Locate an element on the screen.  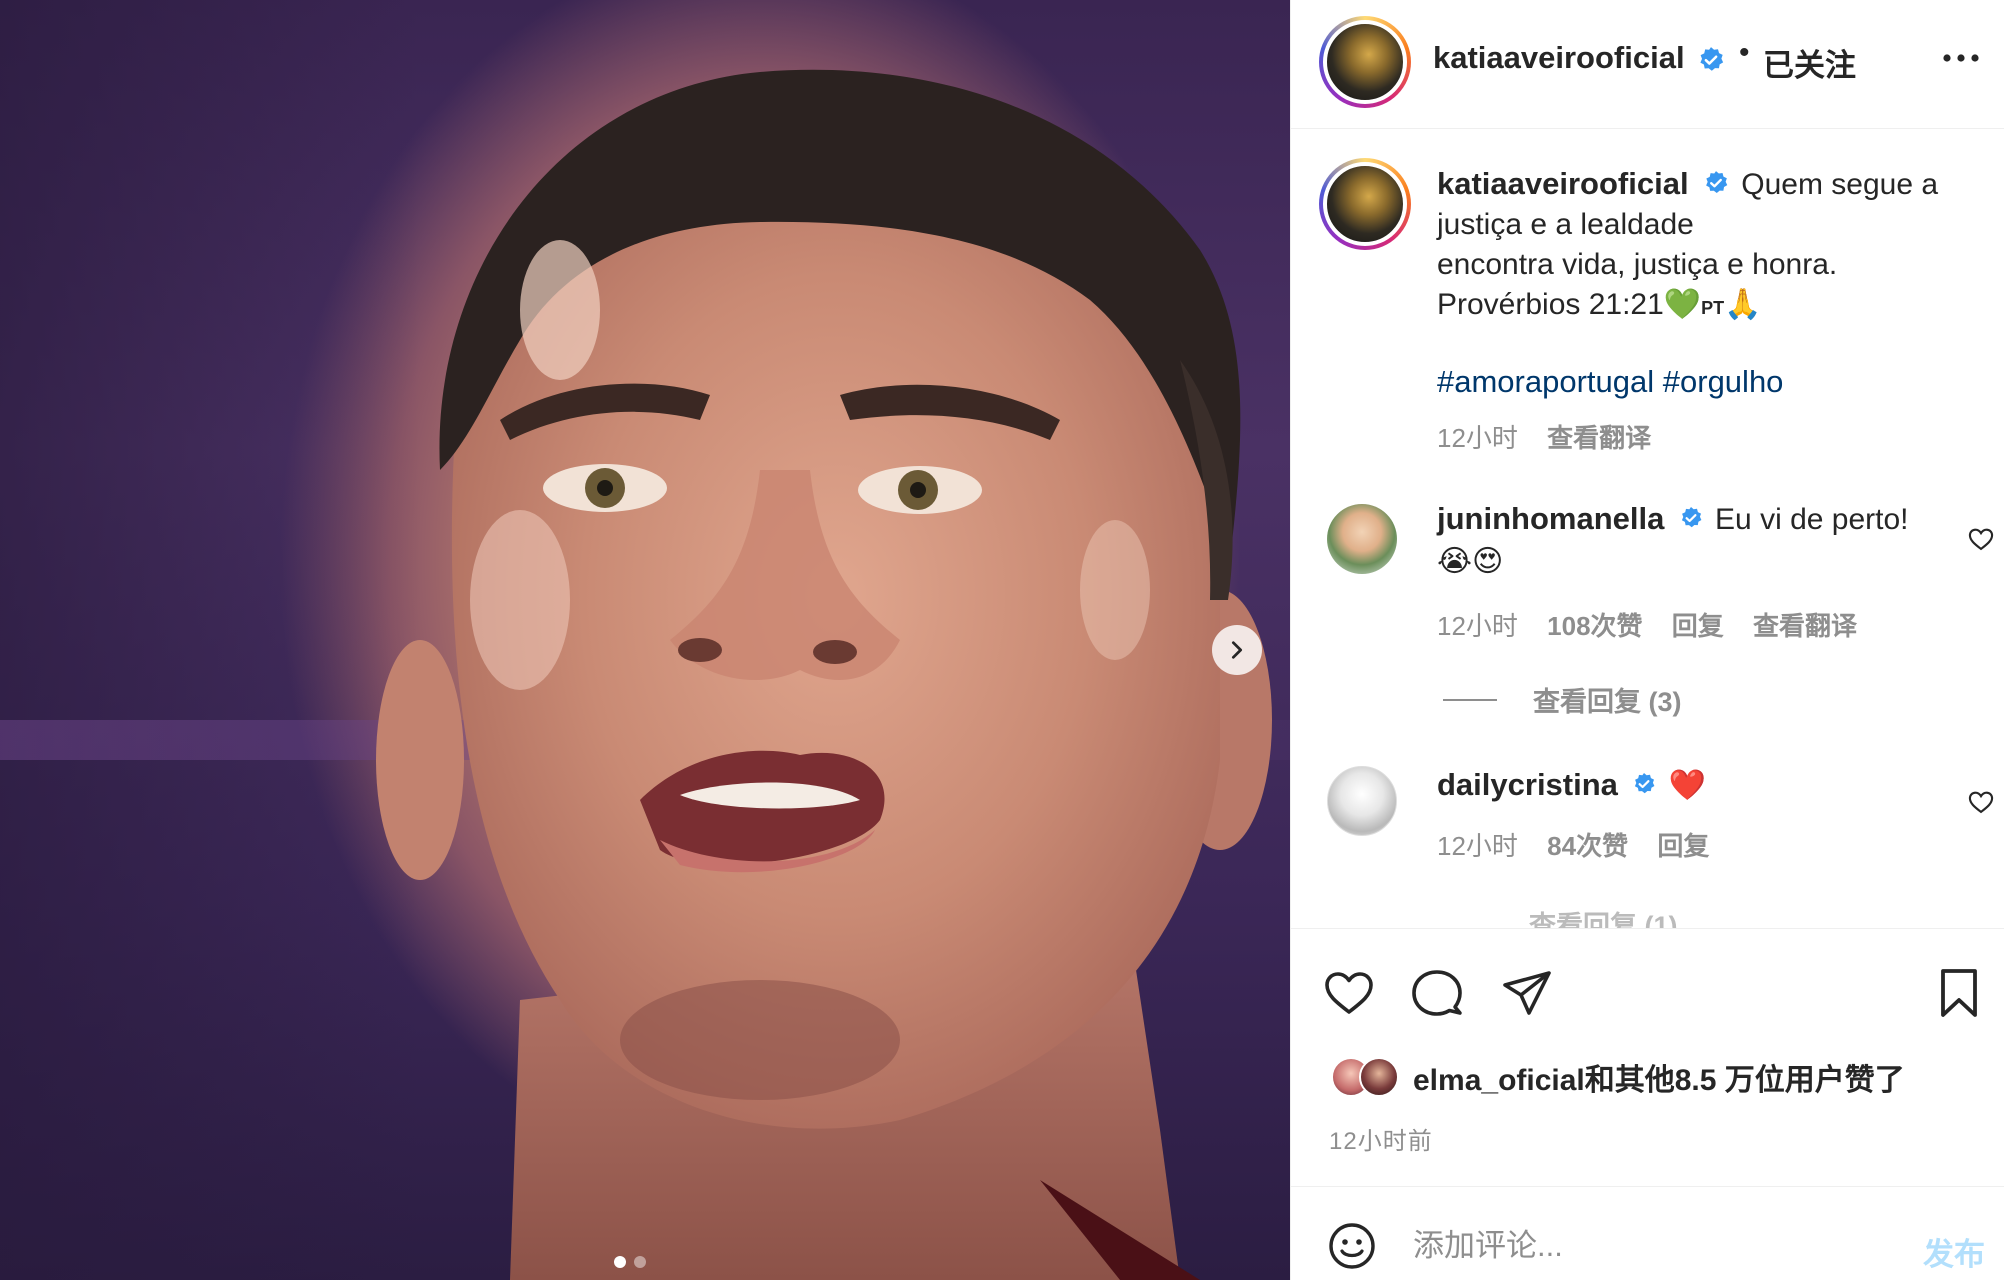
following-button: 已关注 is located at coordinates (1809, 62).